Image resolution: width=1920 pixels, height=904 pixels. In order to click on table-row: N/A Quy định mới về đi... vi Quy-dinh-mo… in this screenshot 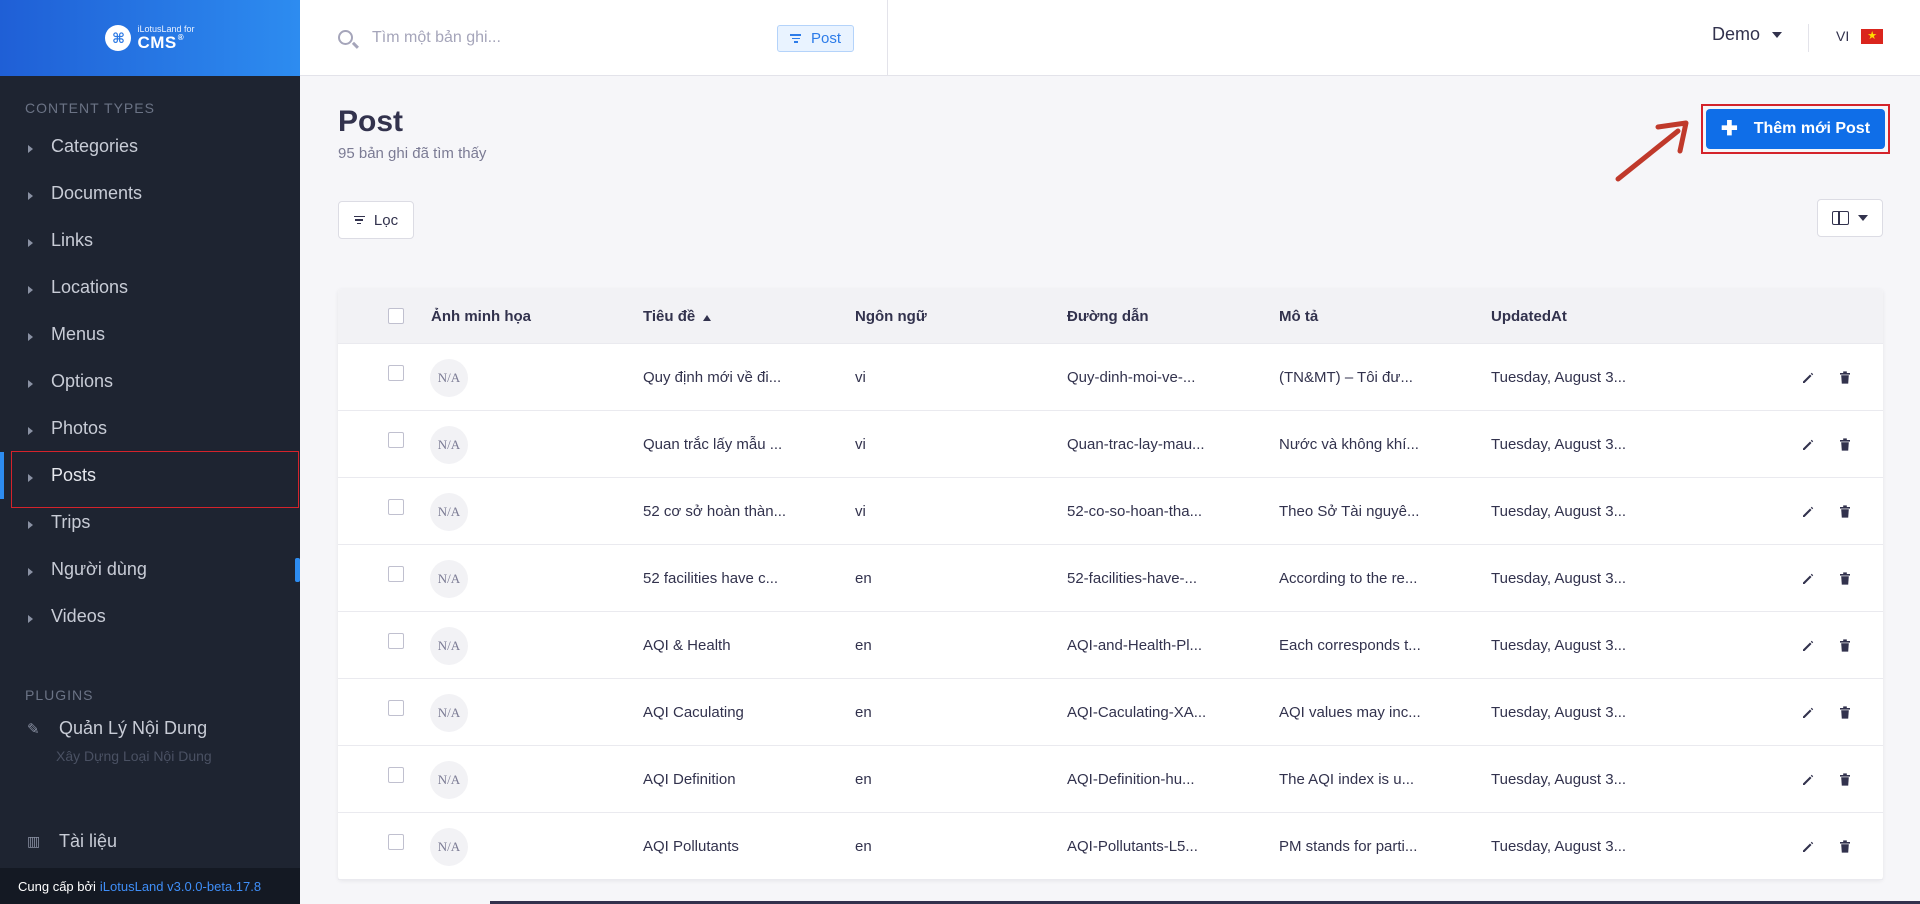, I will do `click(1110, 377)`.